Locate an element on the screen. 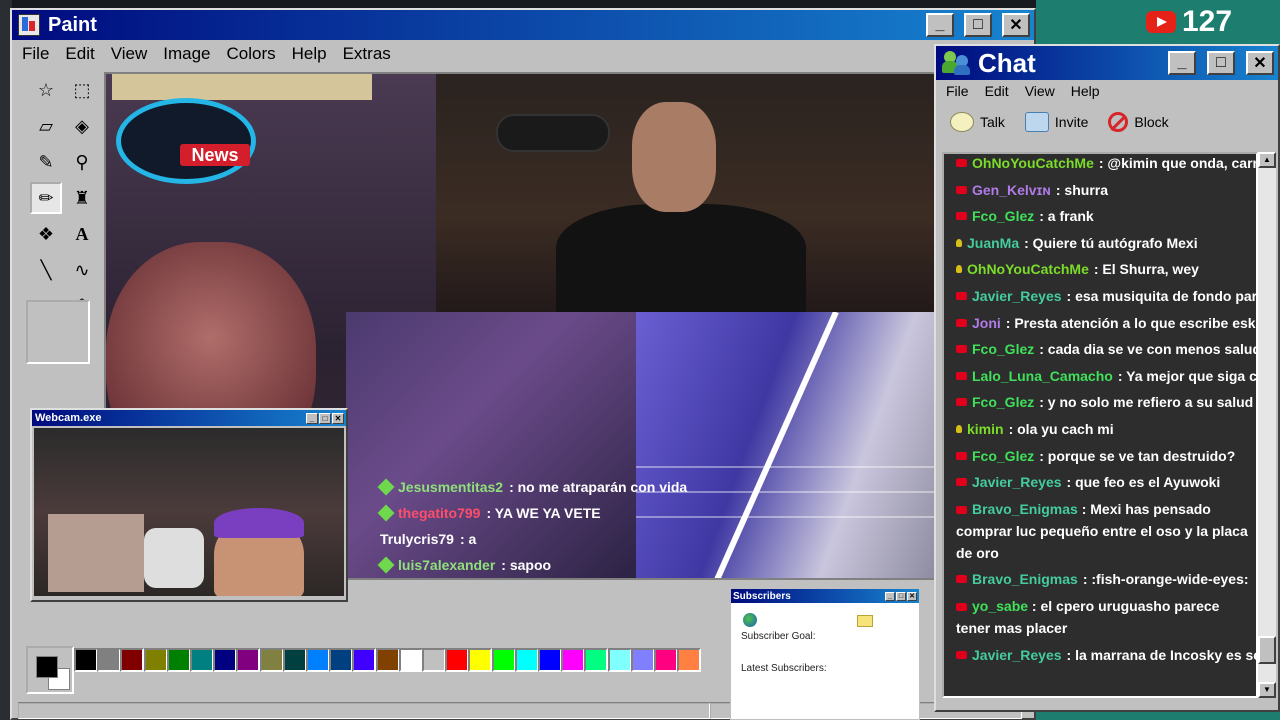 The image size is (1280, 720). status-text-panel is located at coordinates (364, 711).